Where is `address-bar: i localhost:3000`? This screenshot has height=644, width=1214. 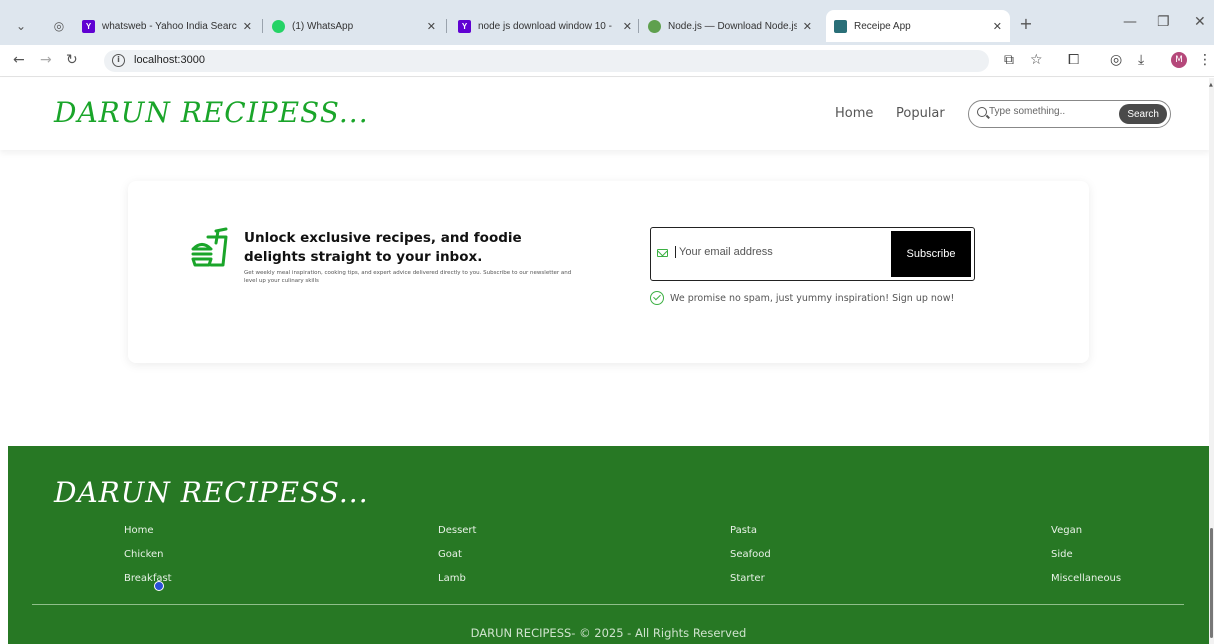 address-bar: i localhost:3000 is located at coordinates (546, 61).